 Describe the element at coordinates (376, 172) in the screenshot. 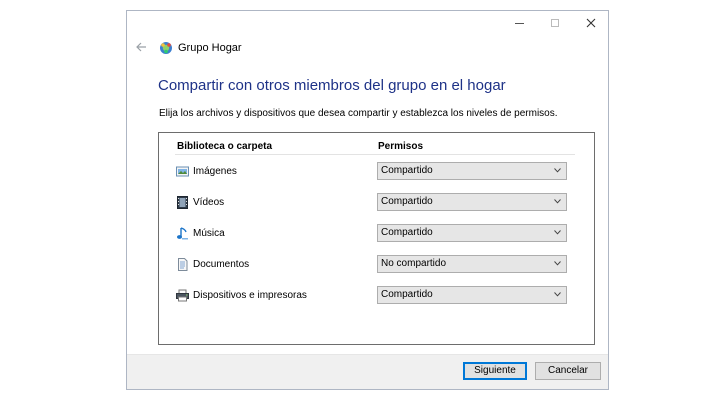

I see `table-row: Imágenes Compartido` at that location.